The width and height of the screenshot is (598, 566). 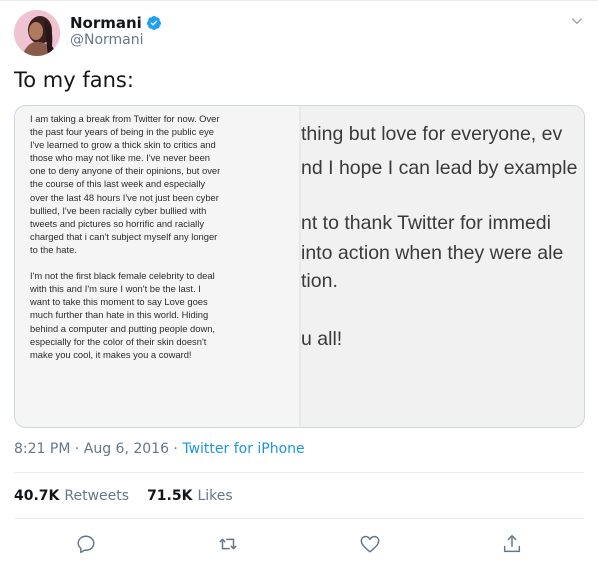 What do you see at coordinates (319, 281) in the screenshot?
I see `media-right-line: tion.` at bounding box center [319, 281].